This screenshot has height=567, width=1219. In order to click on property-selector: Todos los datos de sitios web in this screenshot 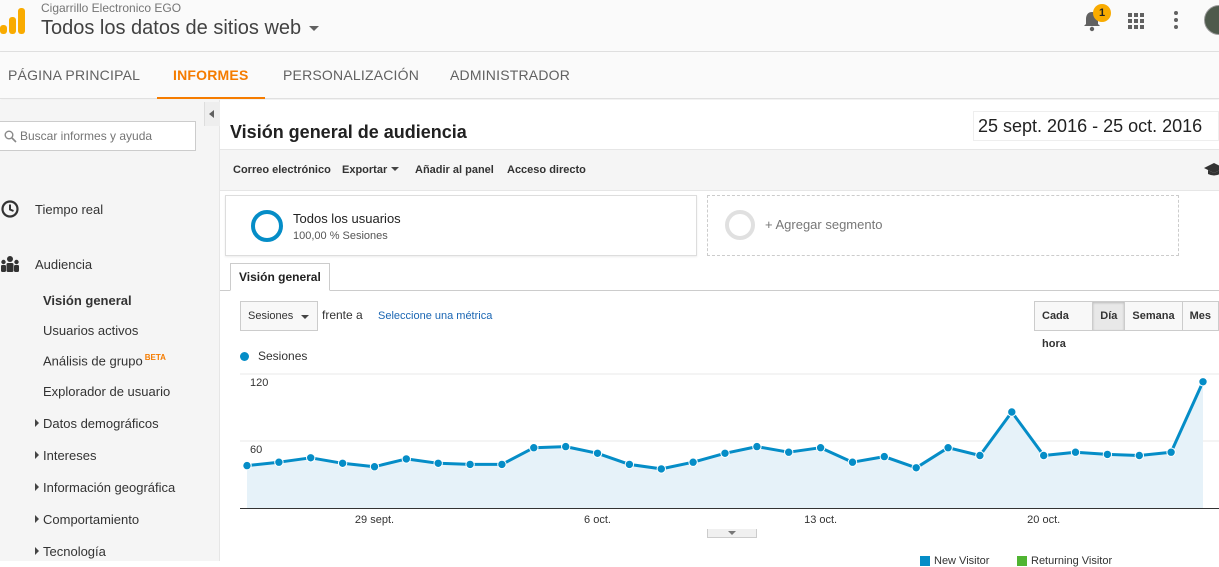, I will do `click(180, 28)`.